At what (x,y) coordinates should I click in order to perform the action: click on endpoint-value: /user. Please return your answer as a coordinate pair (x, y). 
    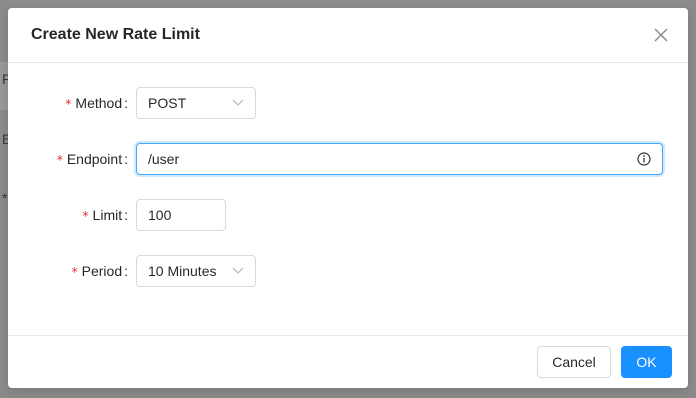
    Looking at the image, I should click on (164, 159).